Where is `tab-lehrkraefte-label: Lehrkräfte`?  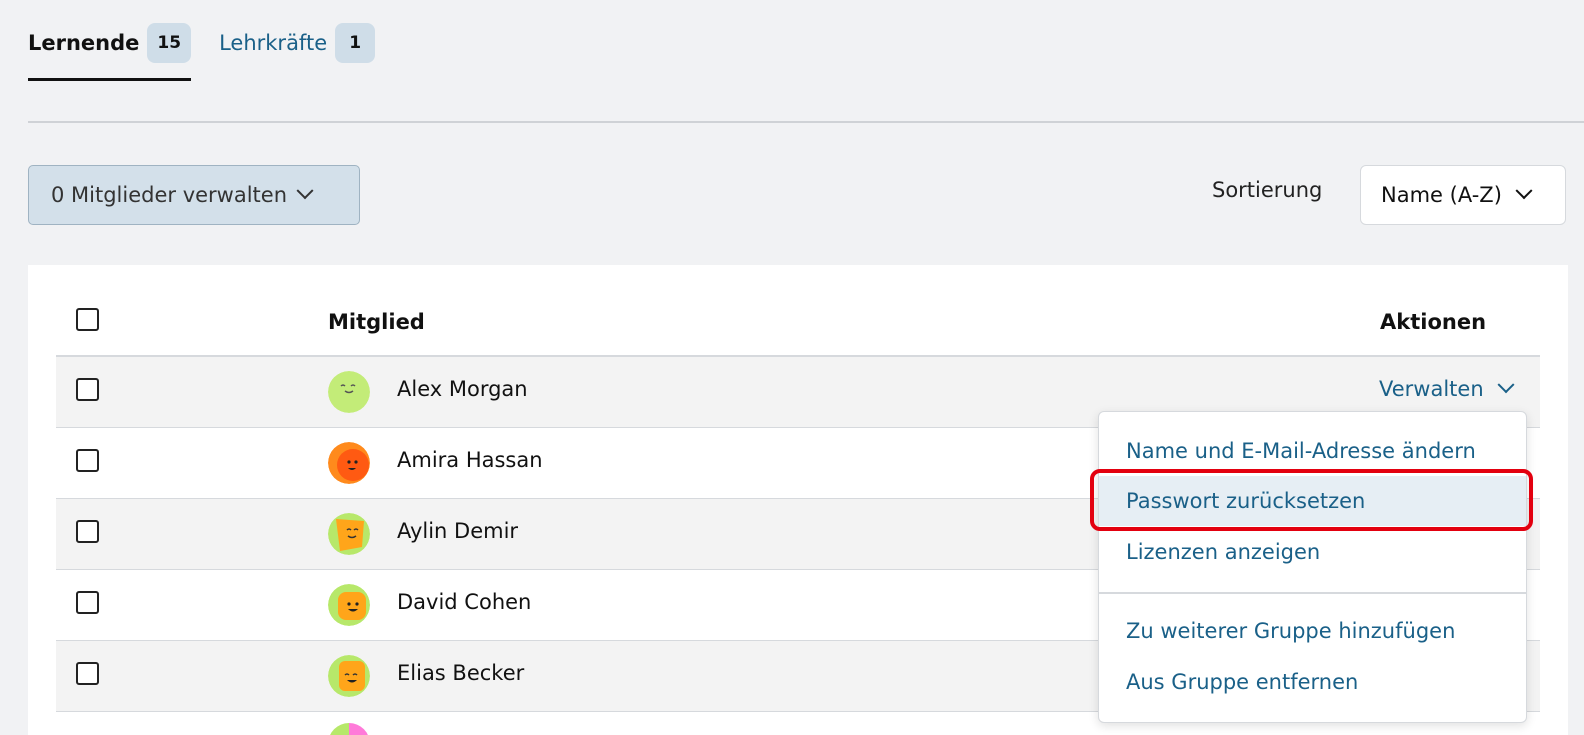
tab-lehrkraefte-label: Lehrkräfte is located at coordinates (273, 42).